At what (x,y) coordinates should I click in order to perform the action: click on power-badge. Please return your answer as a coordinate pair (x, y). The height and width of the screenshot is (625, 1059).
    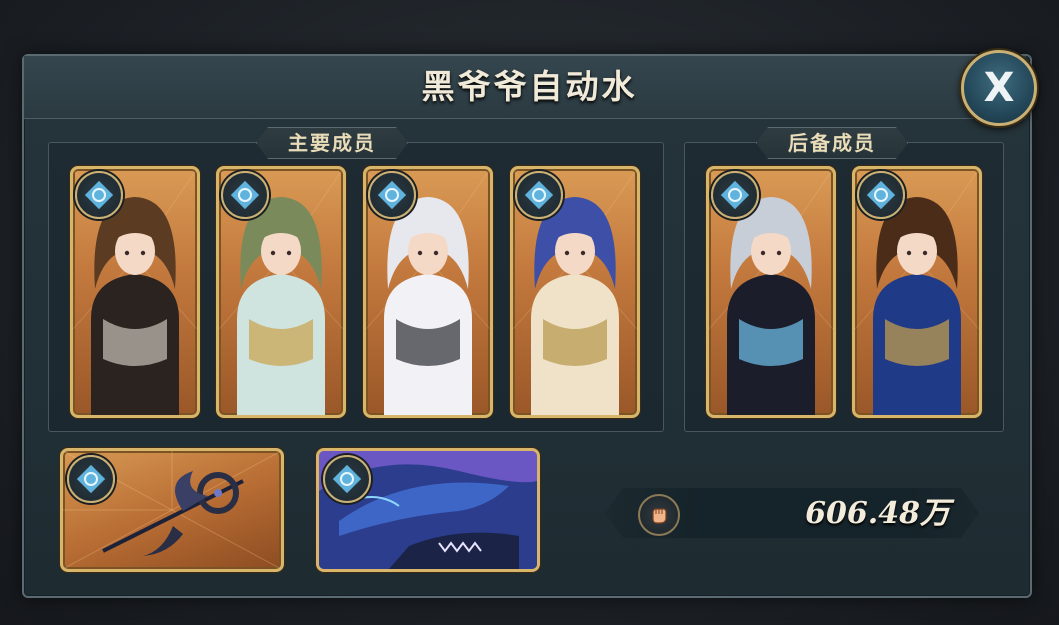
    Looking at the image, I should click on (659, 515).